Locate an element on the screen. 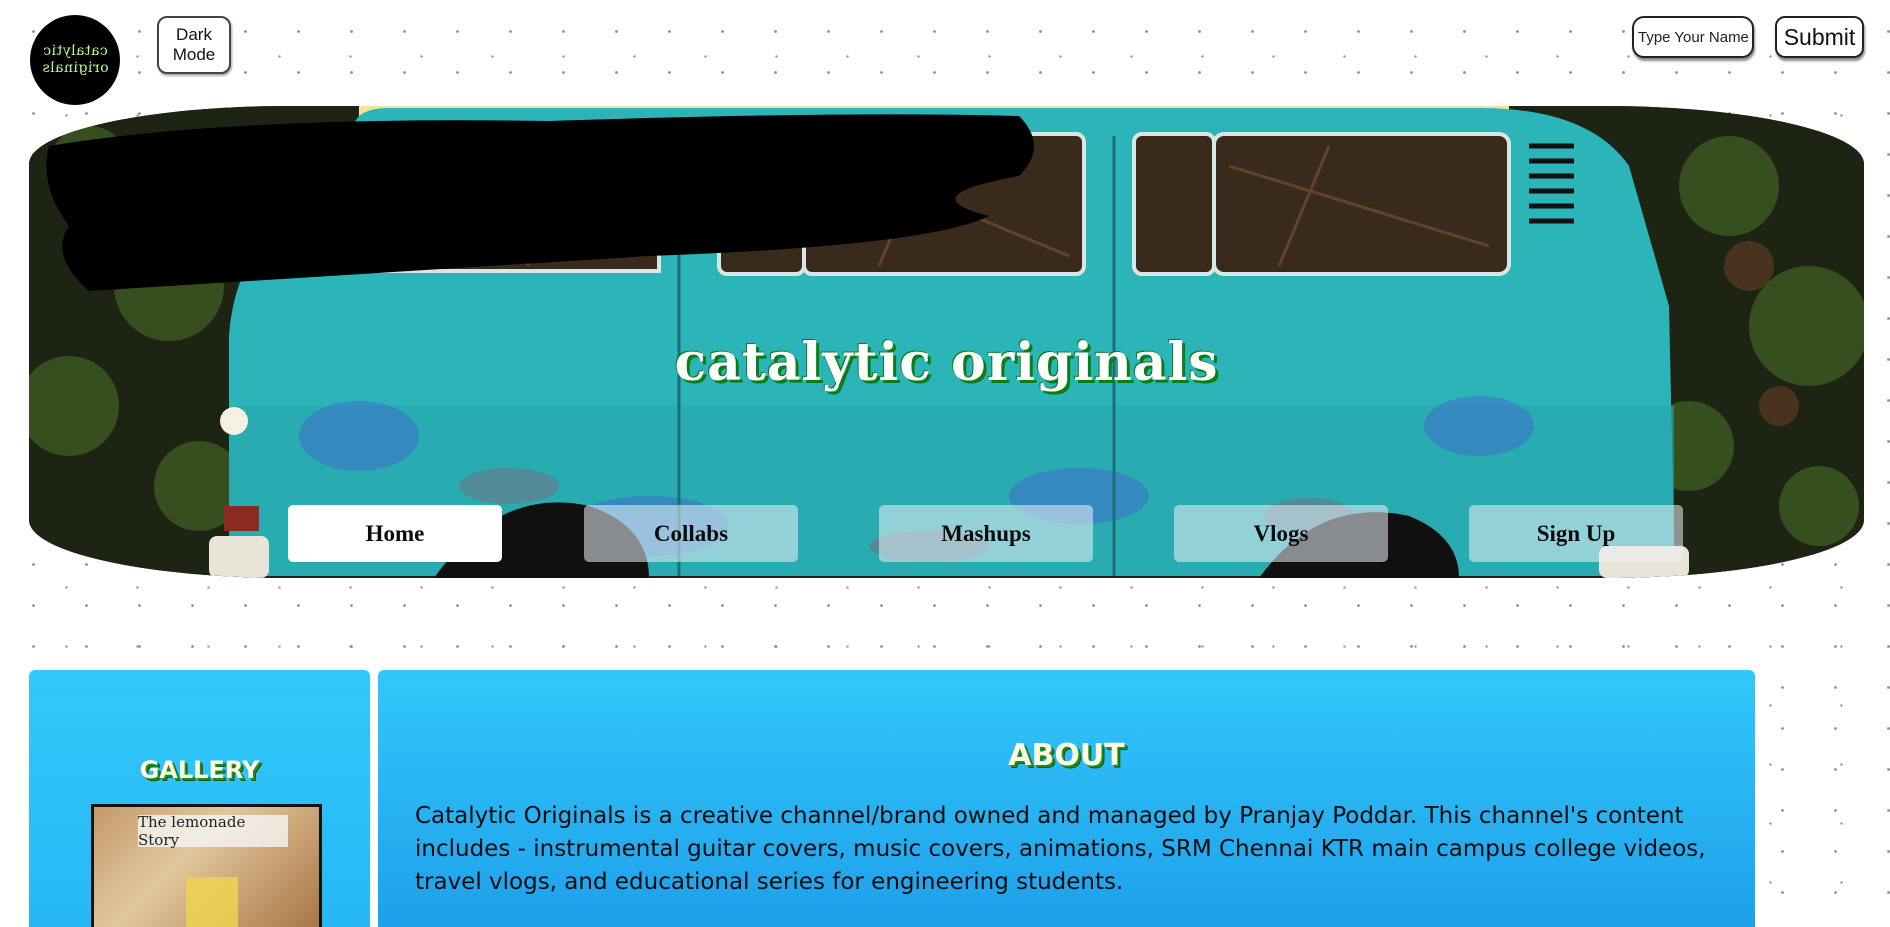 The height and width of the screenshot is (927, 1890). about-title: ABOUT is located at coordinates (1066, 755).